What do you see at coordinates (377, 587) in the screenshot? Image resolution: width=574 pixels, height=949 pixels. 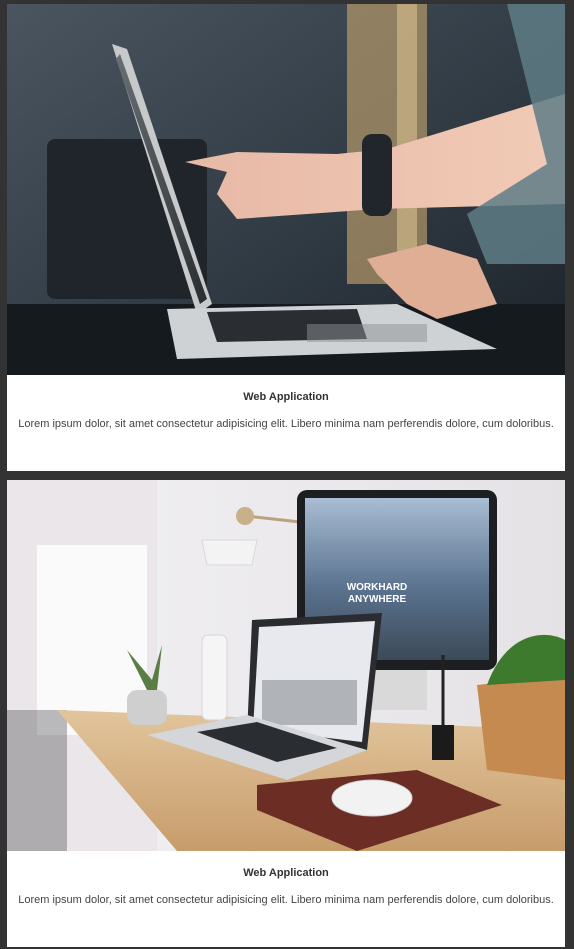 I see `svg-text: WORKHARD` at bounding box center [377, 587].